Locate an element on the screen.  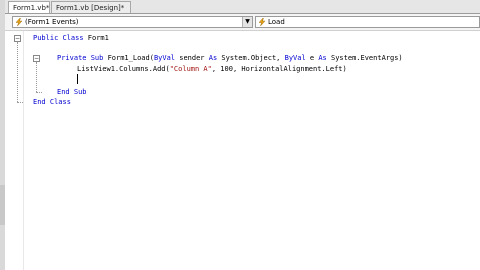
text-caret is located at coordinates (77, 79).